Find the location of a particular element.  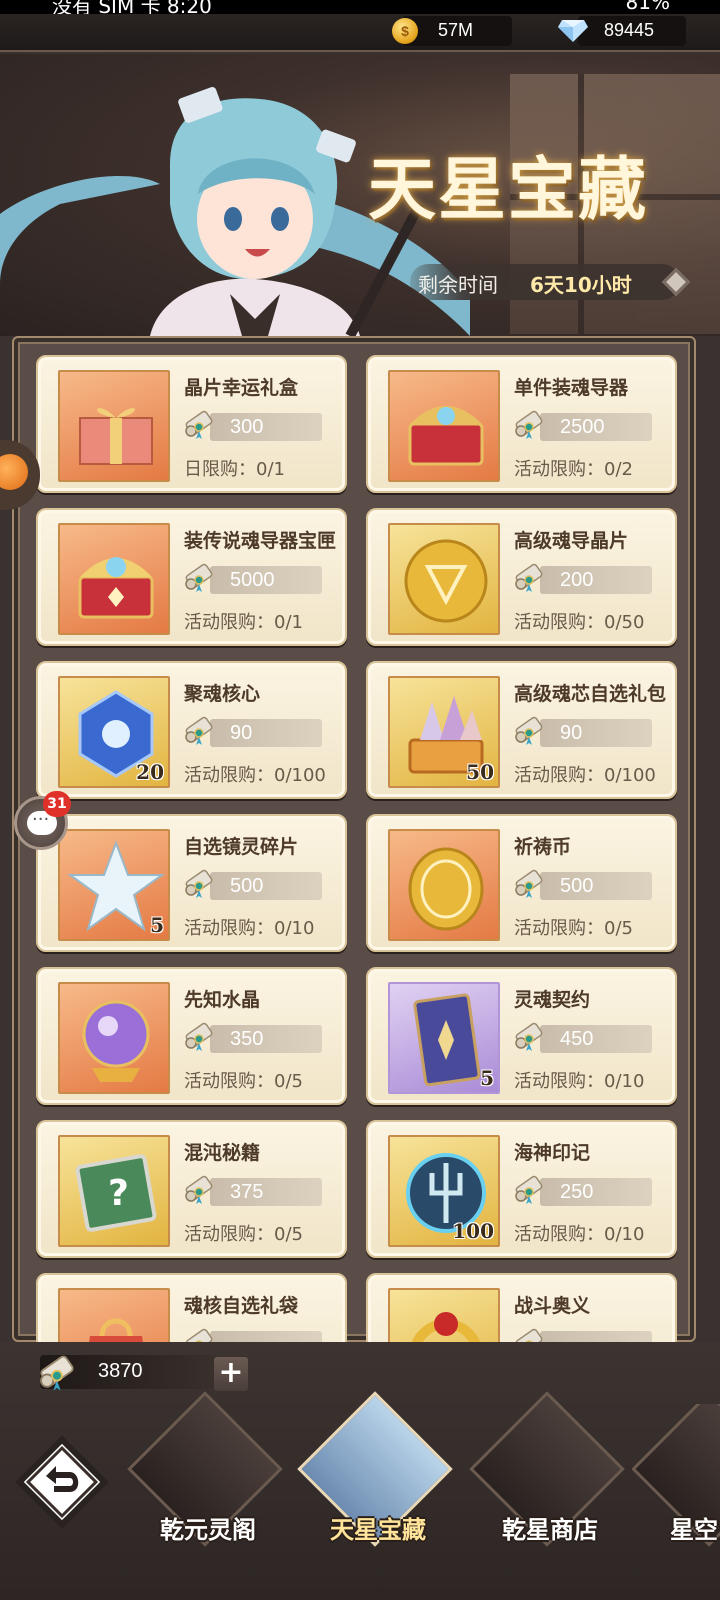

pet-avatar-icon is located at coordinates (14, 472).